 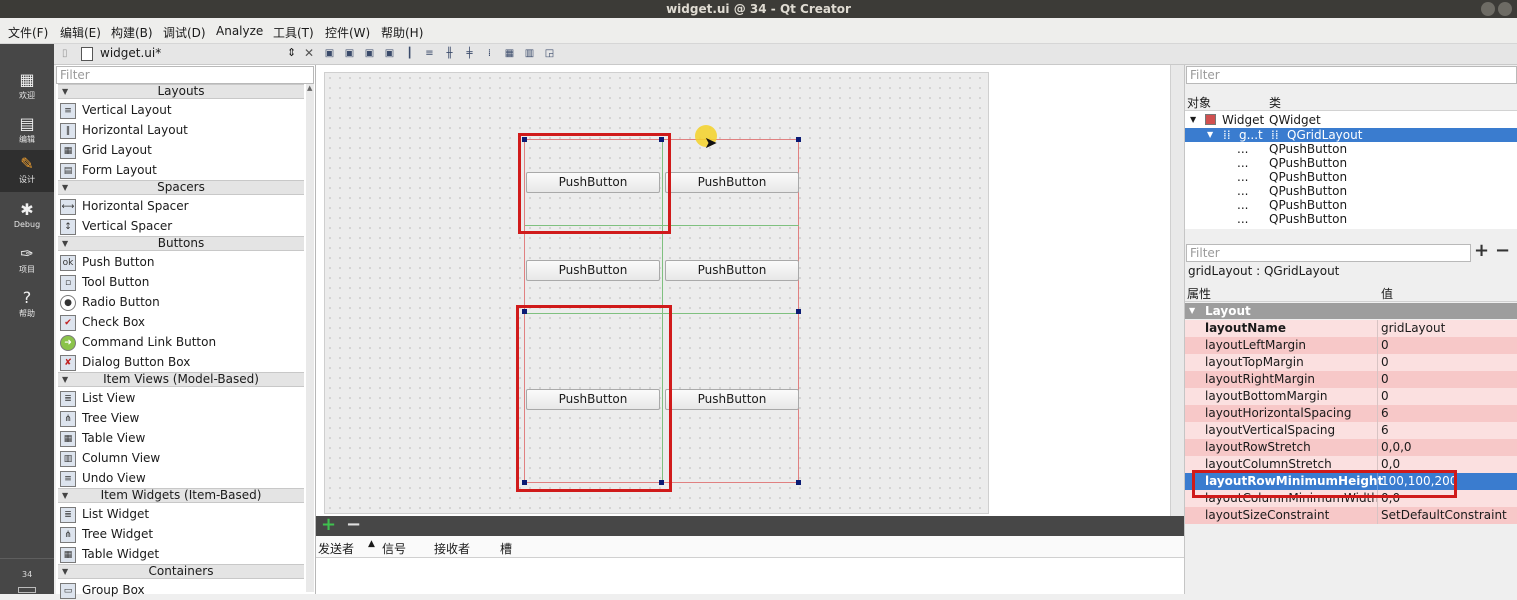 What do you see at coordinates (1351, 447) in the screenshot?
I see `prop-row: layoutRowStretch 0,0,0` at bounding box center [1351, 447].